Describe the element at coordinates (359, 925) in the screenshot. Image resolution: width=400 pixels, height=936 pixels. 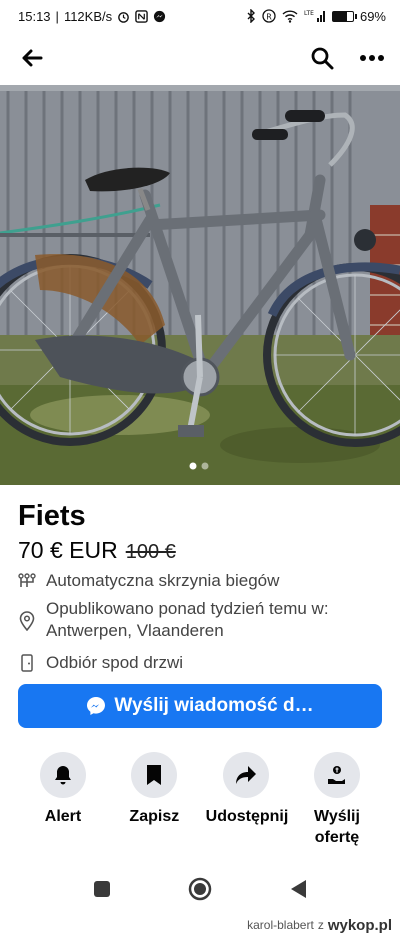
I see `watermark-brand: wykop.pl` at that location.